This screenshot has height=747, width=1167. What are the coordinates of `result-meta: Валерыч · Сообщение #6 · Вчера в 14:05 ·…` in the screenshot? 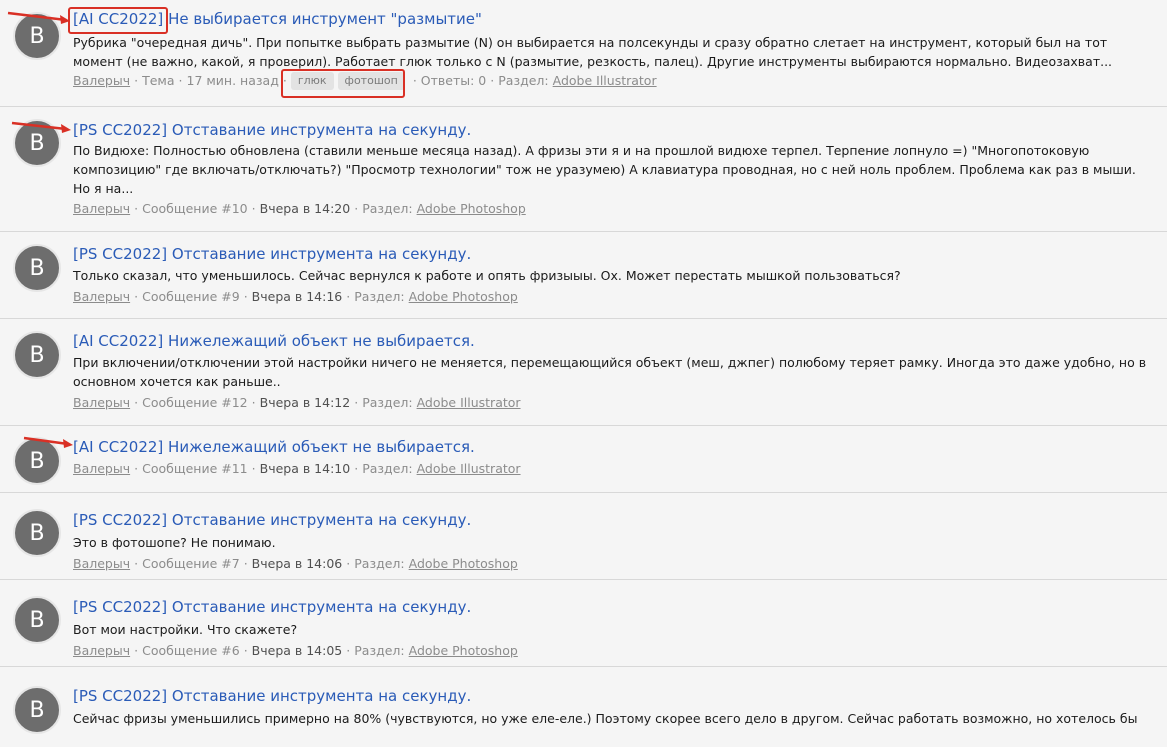 It's located at (295, 651).